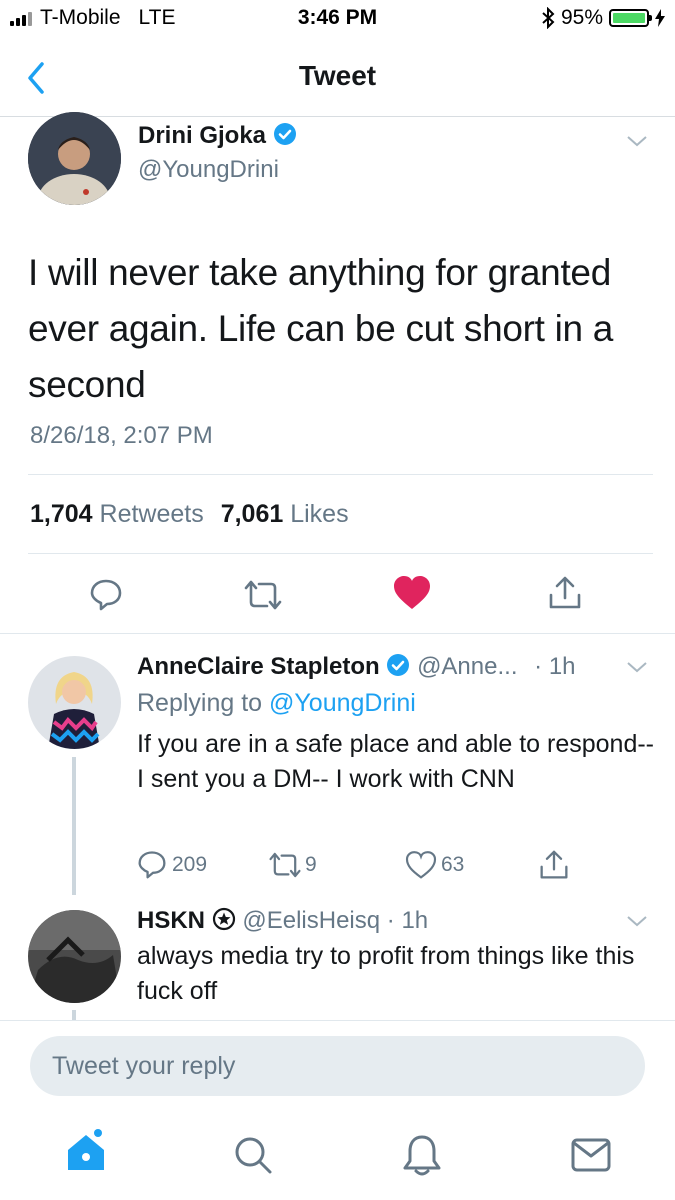 The width and height of the screenshot is (675, 1200). I want to click on page-title: Tweet, so click(337, 75).